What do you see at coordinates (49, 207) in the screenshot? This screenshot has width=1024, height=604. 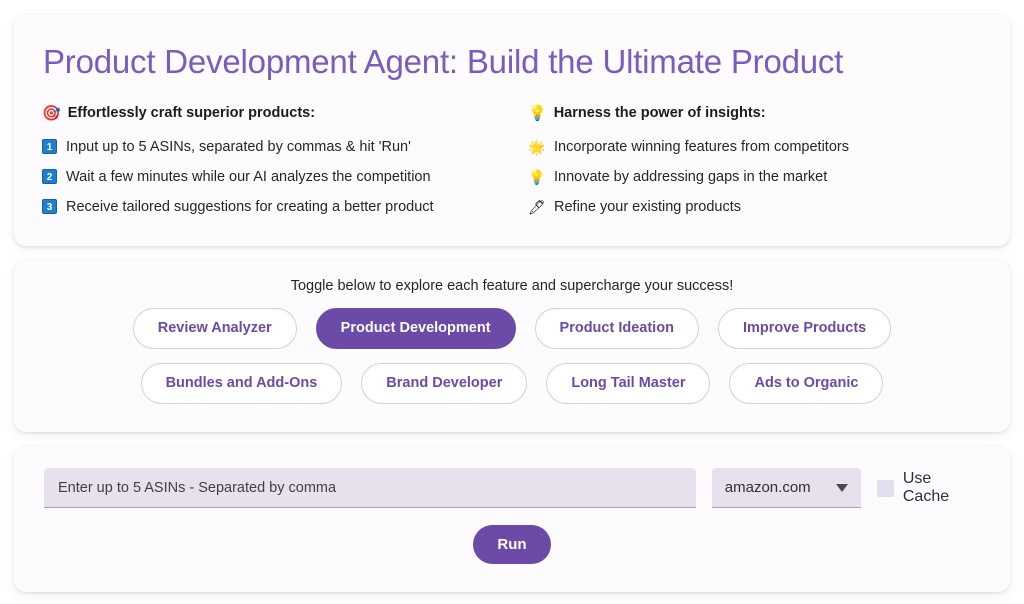 I see `keycap-3-icon: 3` at bounding box center [49, 207].